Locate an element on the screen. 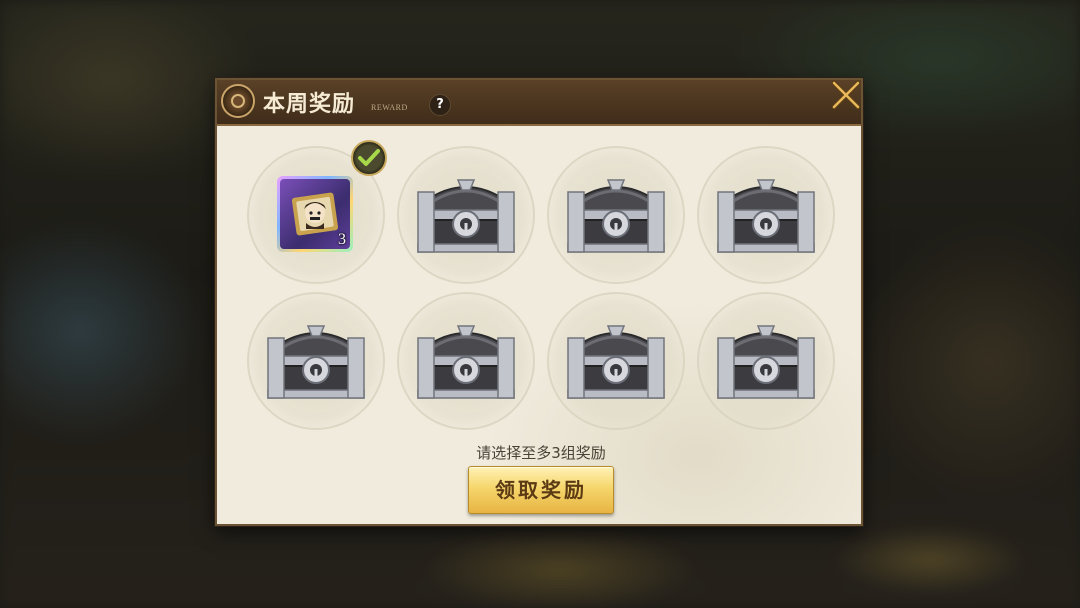 This screenshot has height=608, width=1080. selection-hint: 请选择至多3组奖励 is located at coordinates (541, 453).